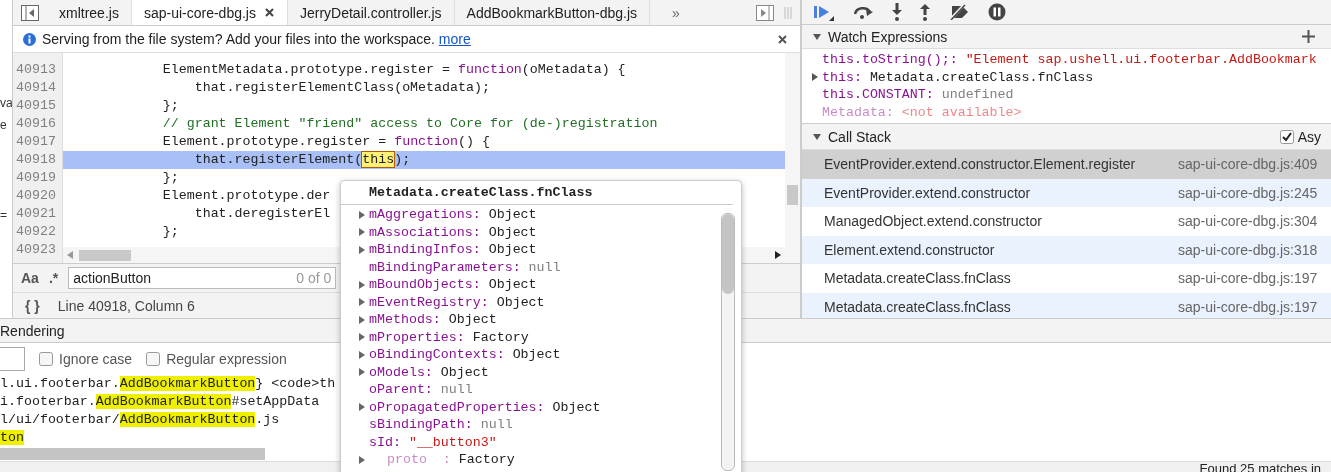 The width and height of the screenshot is (1331, 472). What do you see at coordinates (925, 12) in the screenshot?
I see `step-out-icon` at bounding box center [925, 12].